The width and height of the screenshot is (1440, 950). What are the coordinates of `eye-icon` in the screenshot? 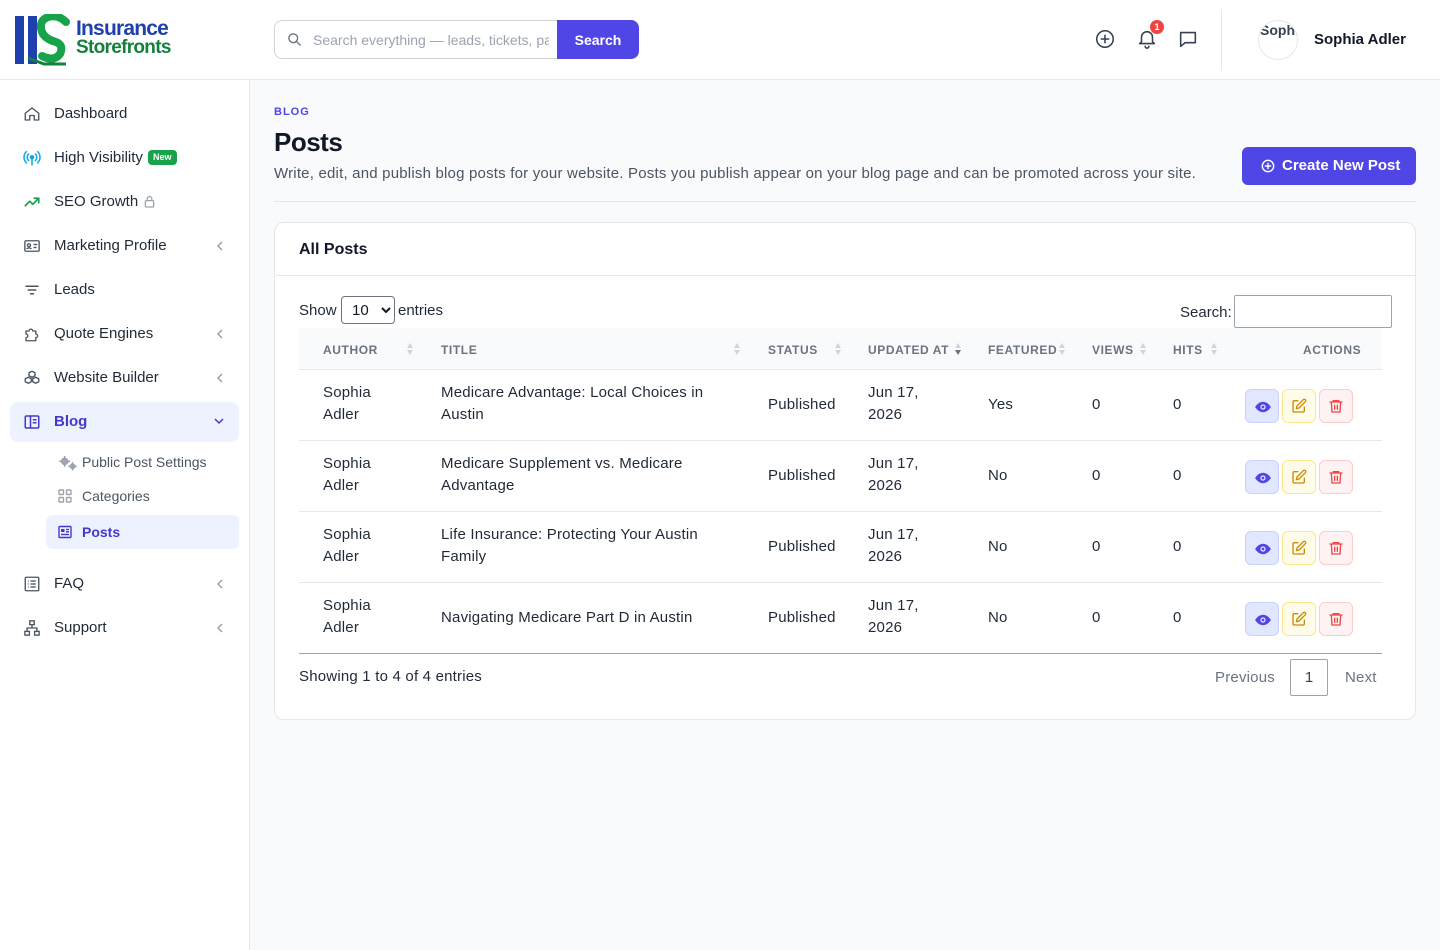 It's located at (1263, 407).